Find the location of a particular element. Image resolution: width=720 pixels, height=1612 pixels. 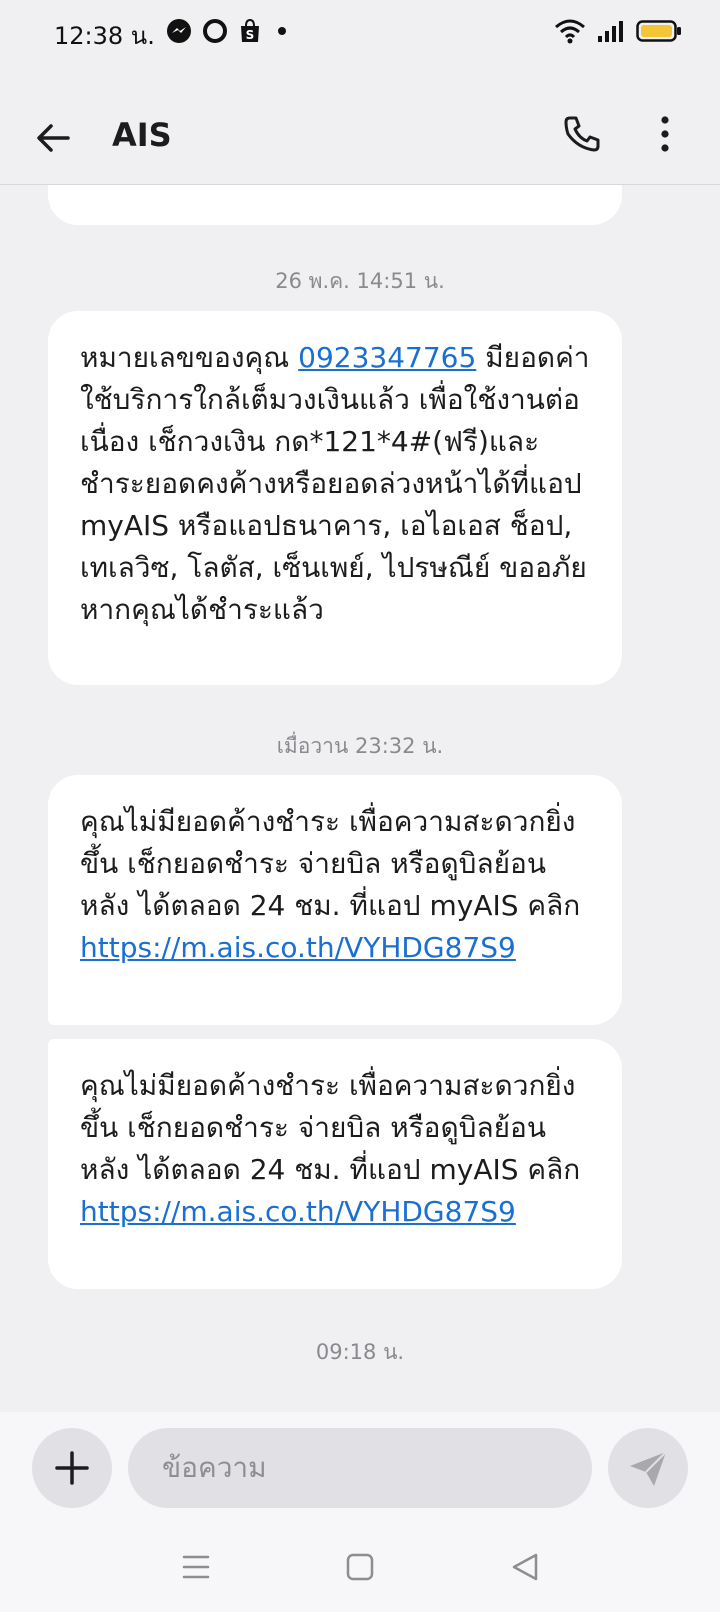

message-timestamp: เมื่อวาน 23:32 น. is located at coordinates (360, 746).